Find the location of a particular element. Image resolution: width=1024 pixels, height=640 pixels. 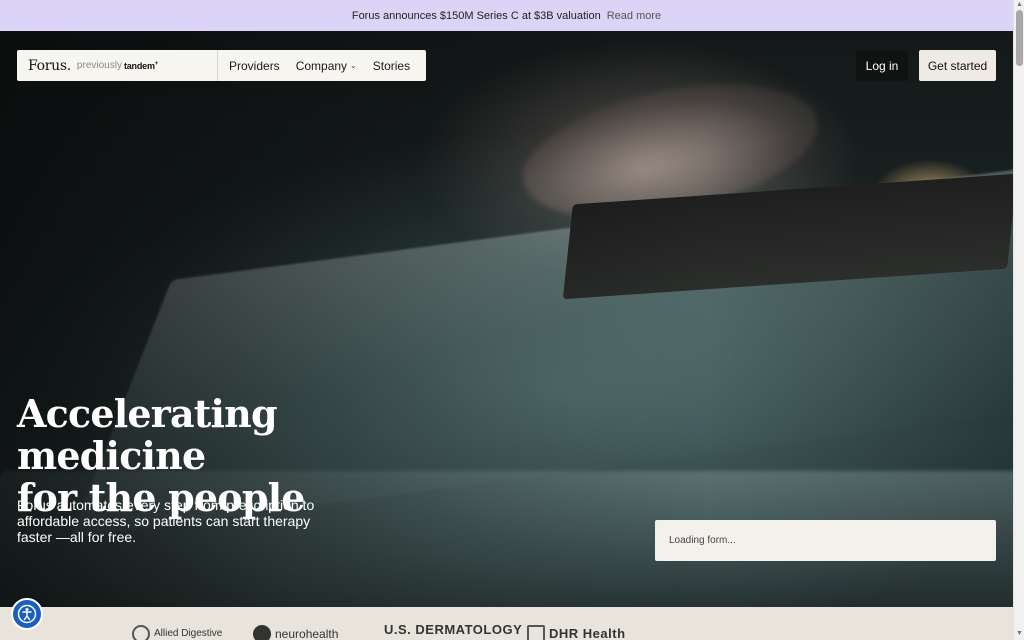

scrollbar-thumb is located at coordinates (1019, 38).